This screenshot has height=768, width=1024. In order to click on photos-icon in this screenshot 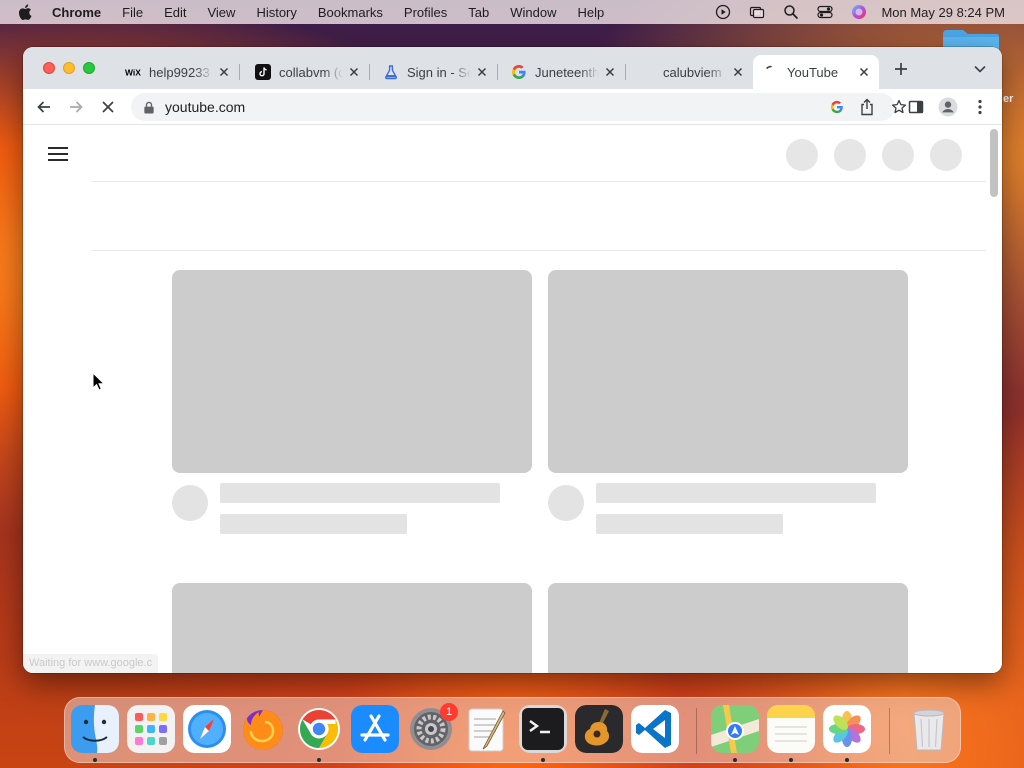, I will do `click(847, 729)`.